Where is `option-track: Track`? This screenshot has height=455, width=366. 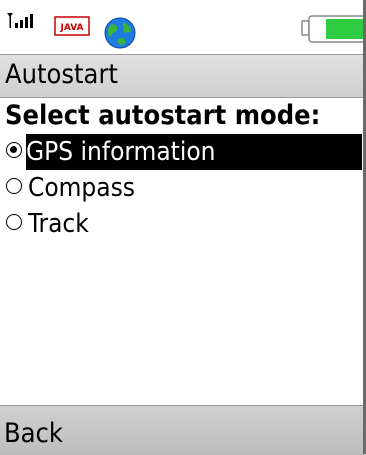
option-track: Track is located at coordinates (183, 224).